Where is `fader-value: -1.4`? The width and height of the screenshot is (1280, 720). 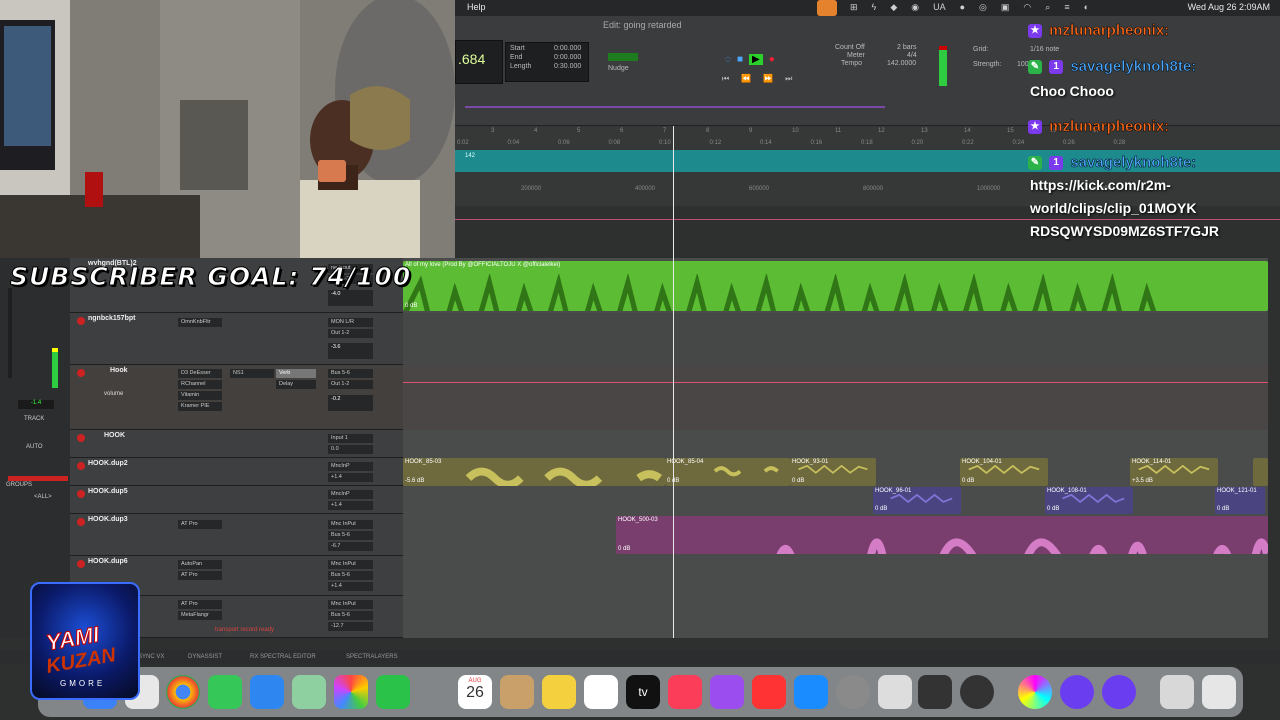 fader-value: -1.4 is located at coordinates (36, 404).